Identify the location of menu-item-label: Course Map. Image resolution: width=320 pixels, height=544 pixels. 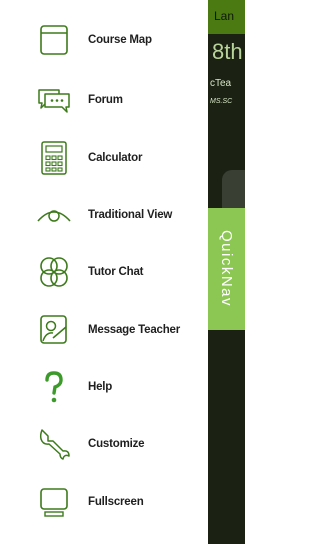
(120, 40).